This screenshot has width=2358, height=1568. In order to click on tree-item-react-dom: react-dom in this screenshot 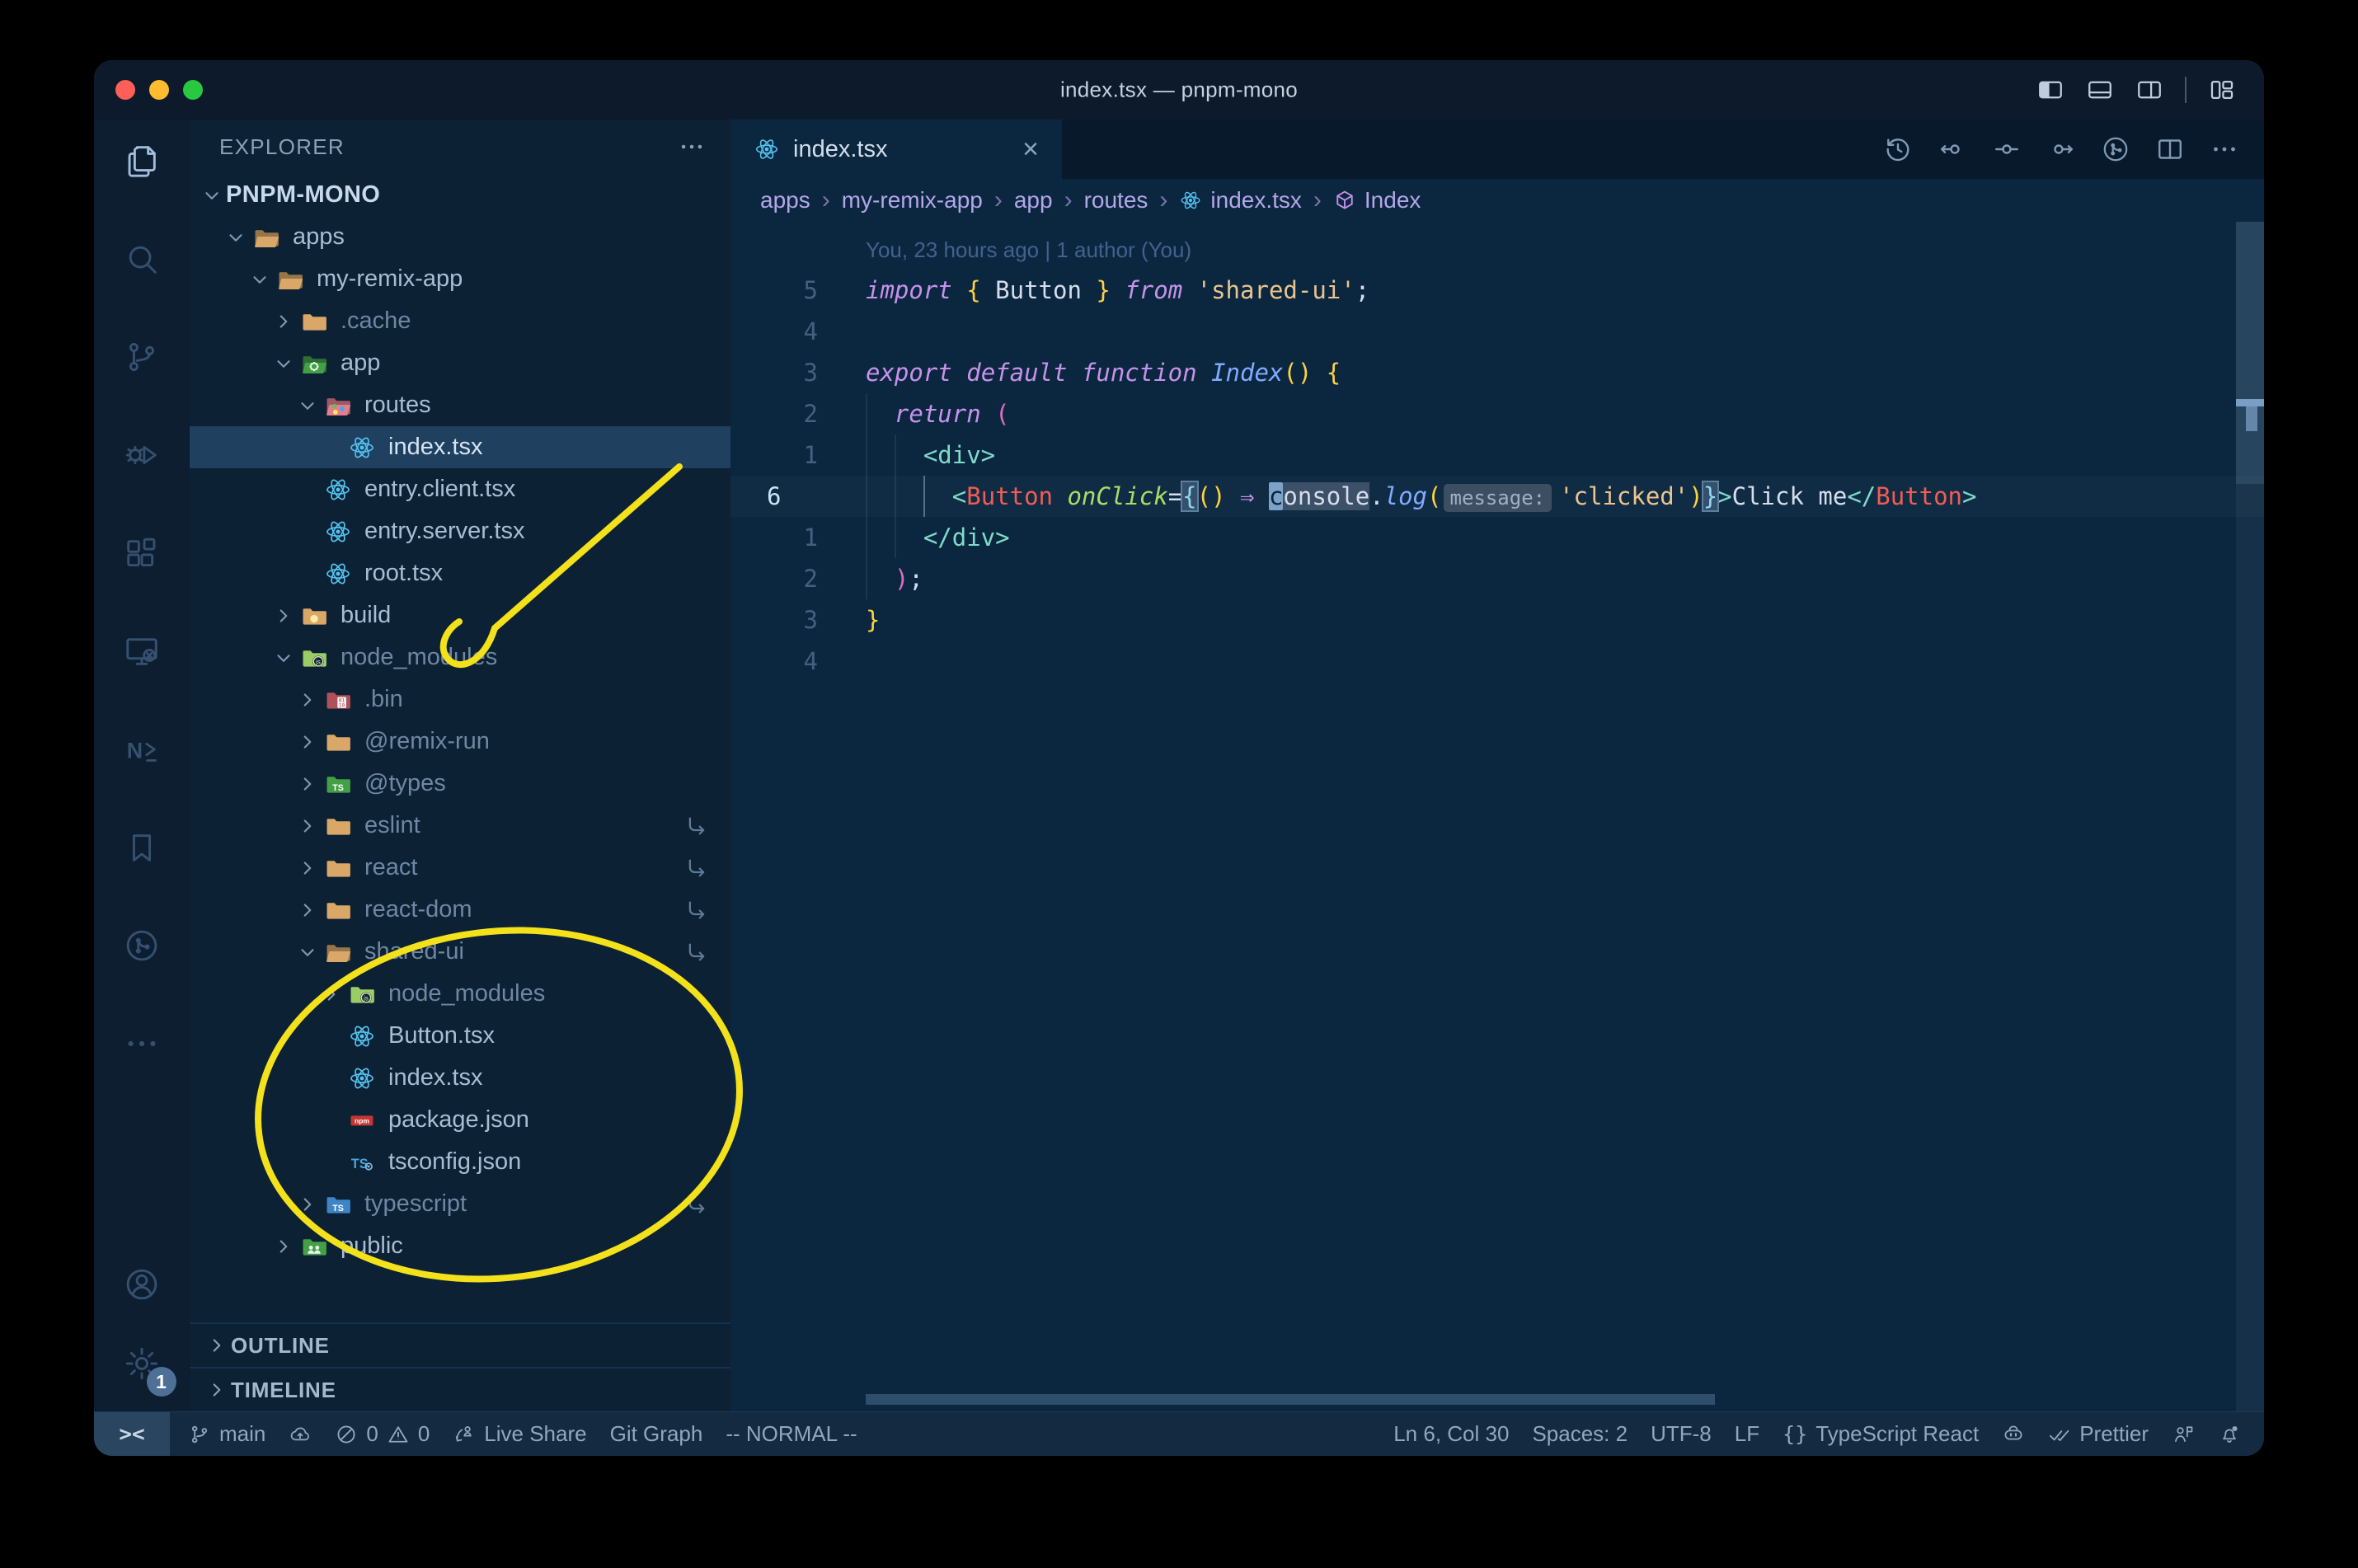, I will do `click(460, 910)`.